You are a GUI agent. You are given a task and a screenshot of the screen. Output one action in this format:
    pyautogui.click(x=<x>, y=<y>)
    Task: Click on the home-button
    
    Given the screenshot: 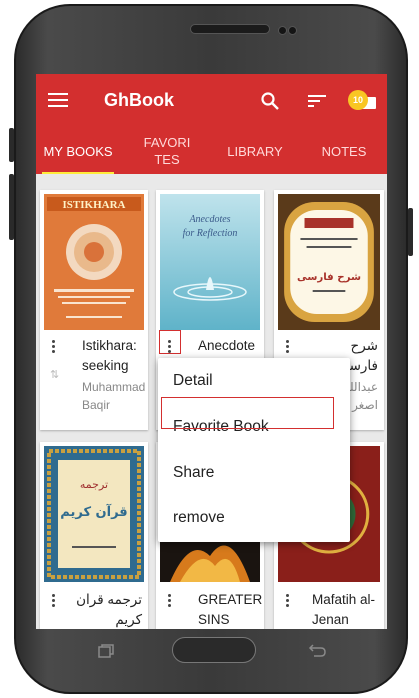 What is the action you would take?
    pyautogui.click(x=214, y=650)
    